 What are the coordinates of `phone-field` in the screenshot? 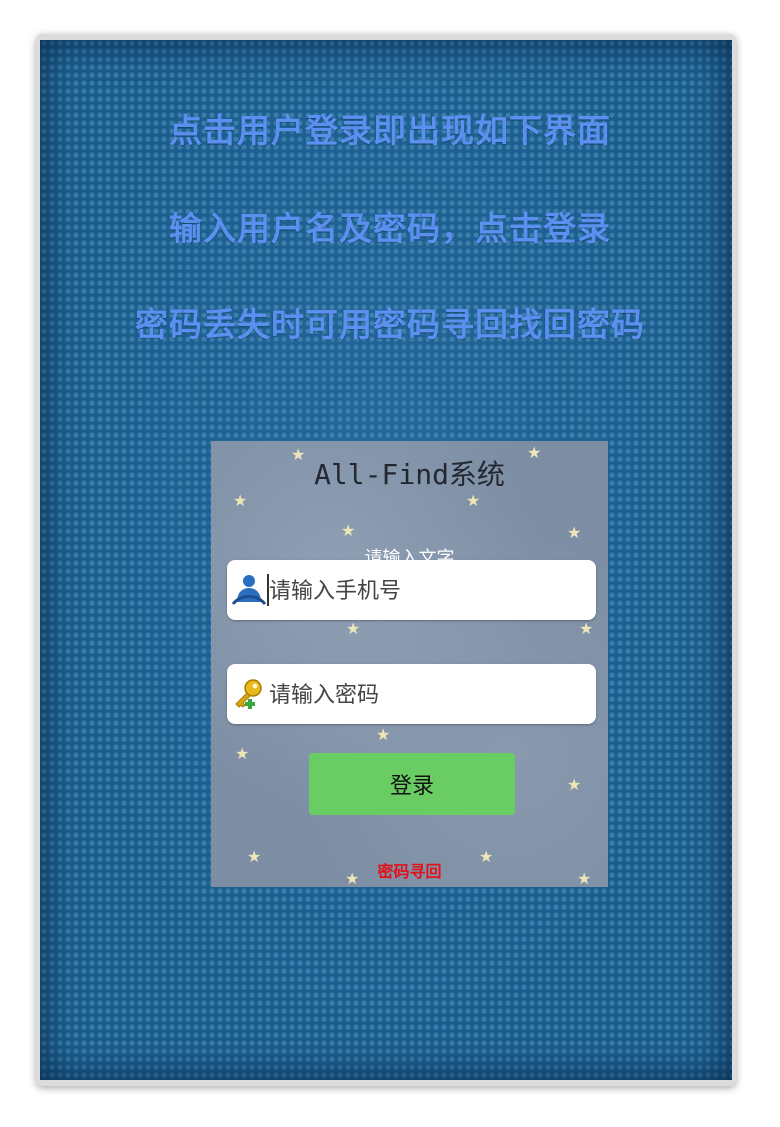 It's located at (411, 590).